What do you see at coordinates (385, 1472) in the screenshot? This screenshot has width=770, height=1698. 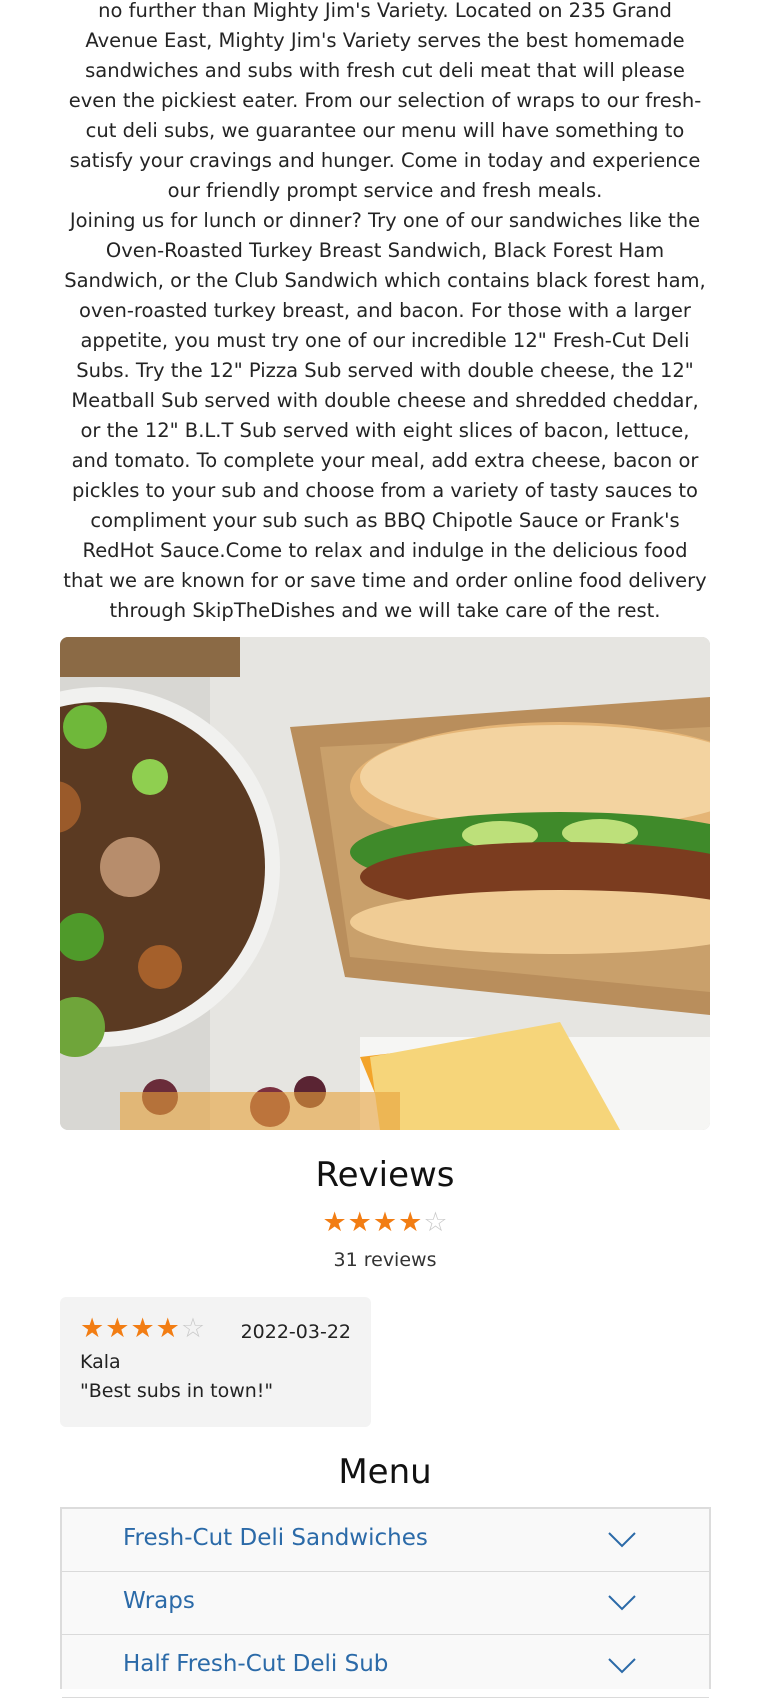 I see `menu-heading: Menu` at bounding box center [385, 1472].